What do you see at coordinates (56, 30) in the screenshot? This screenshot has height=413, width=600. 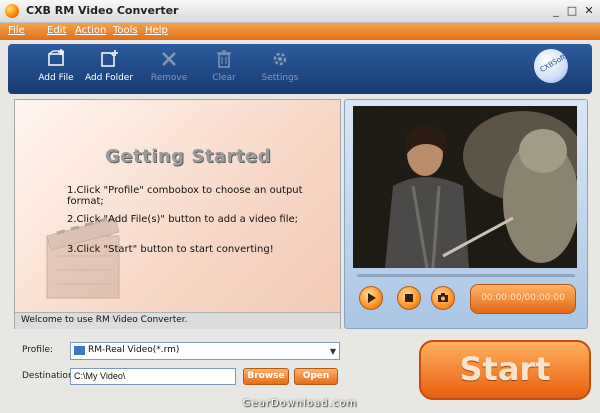 I see `menu-edit: Edit` at bounding box center [56, 30].